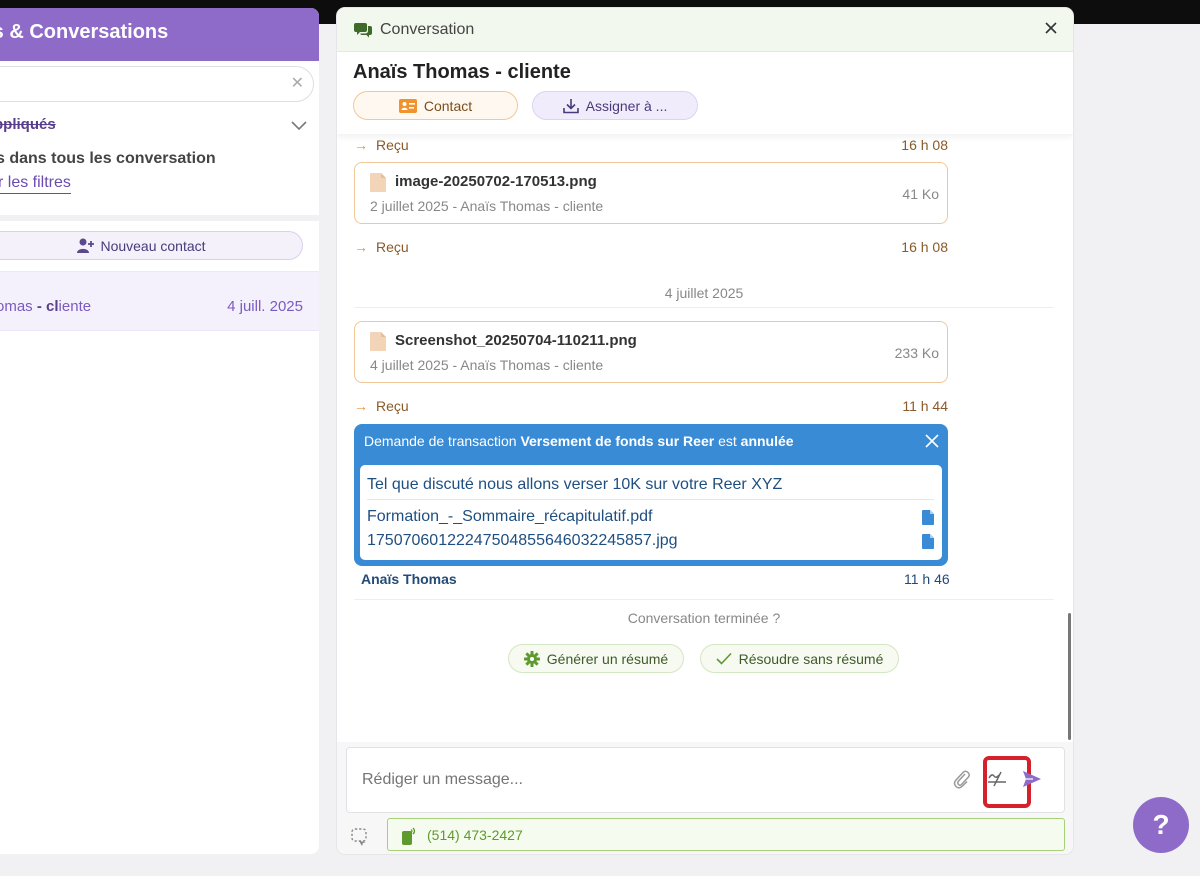 The image size is (1200, 876). What do you see at coordinates (409, 836) in the screenshot?
I see `phone-icon` at bounding box center [409, 836].